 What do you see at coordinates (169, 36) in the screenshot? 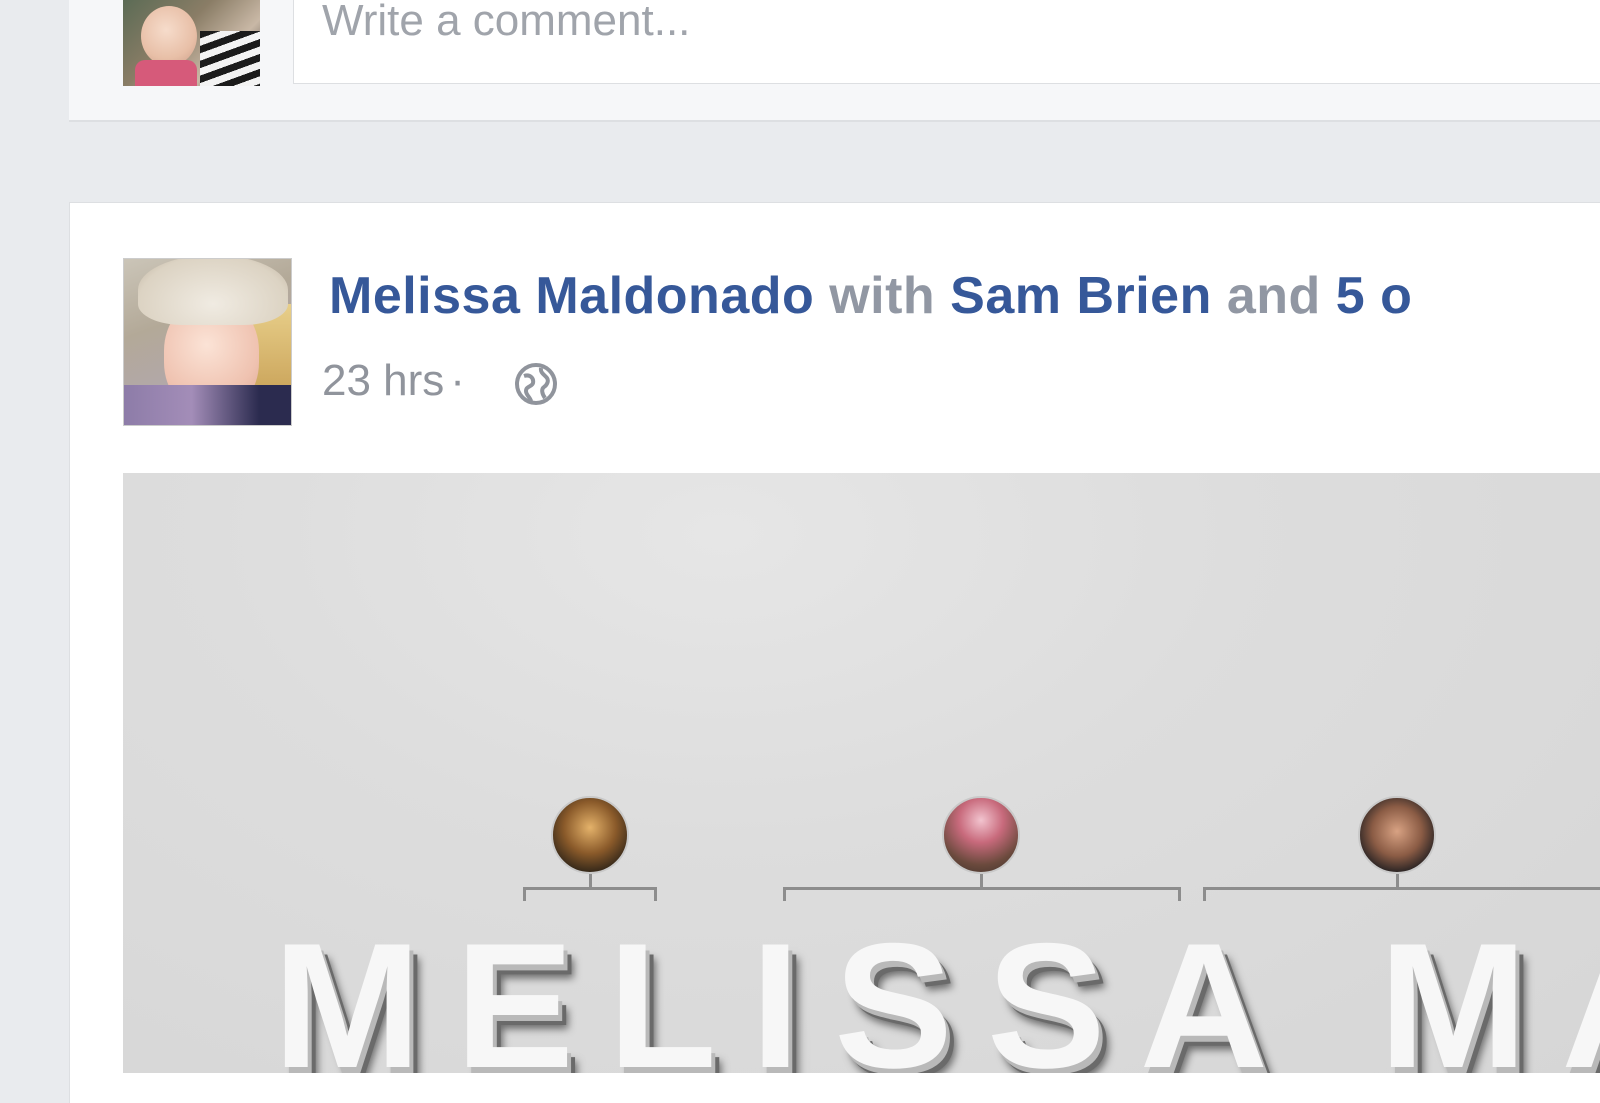
I see `avatar-photo-baby` at bounding box center [169, 36].